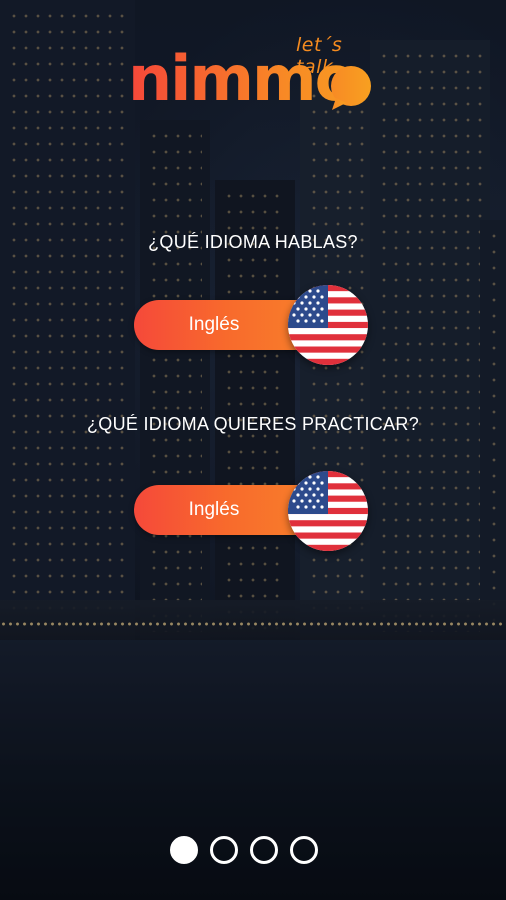 This screenshot has width=506, height=900. Describe the element at coordinates (242, 78) in the screenshot. I see `logo-wordmark: nimmo` at that location.